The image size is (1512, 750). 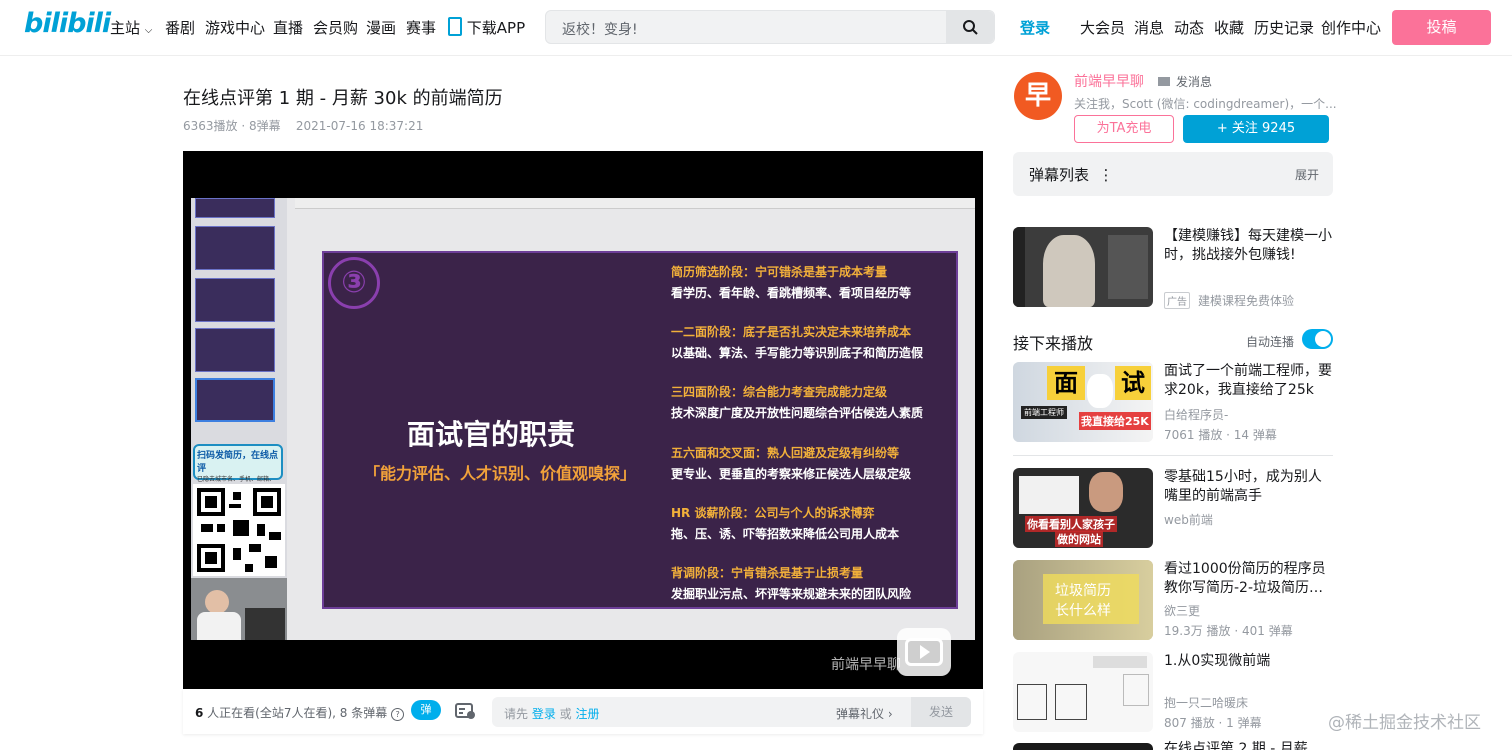 I want to click on autoplay-switch, so click(x=1317, y=339).